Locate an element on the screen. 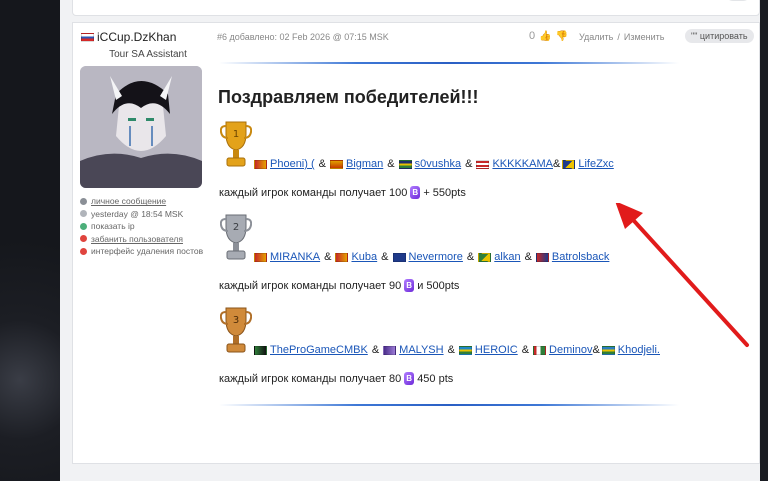 This screenshot has width=768, height=481. svg-text: 3 is located at coordinates (236, 320).